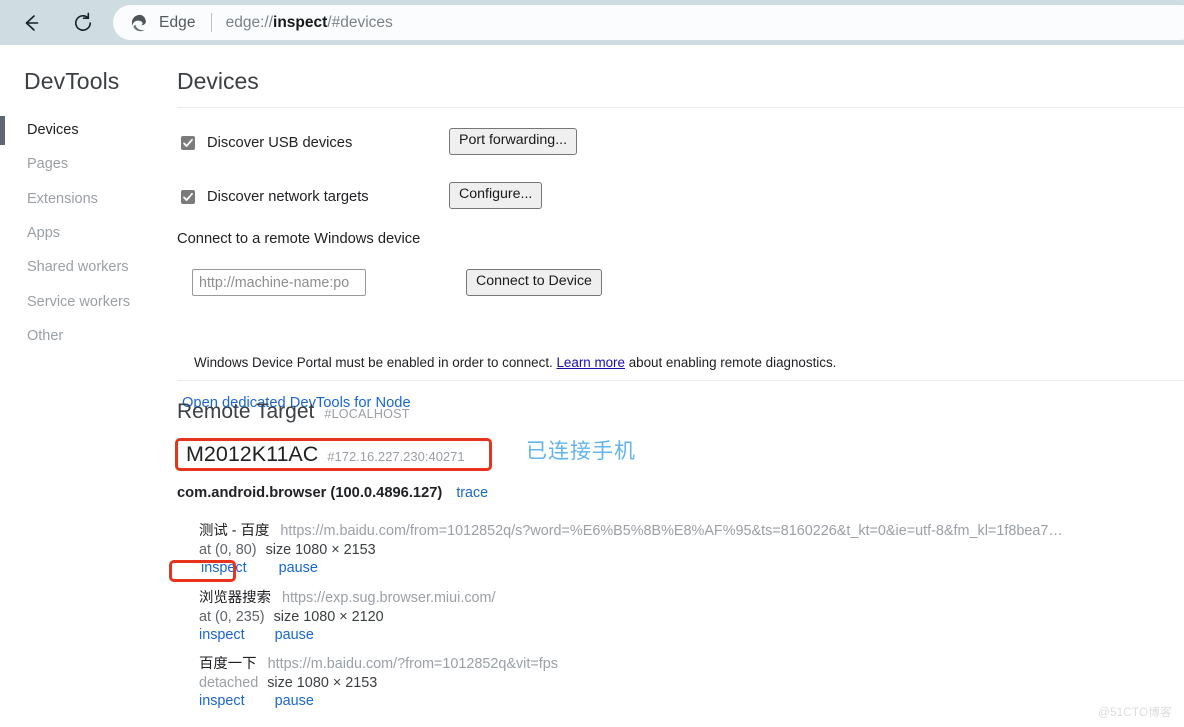 The height and width of the screenshot is (727, 1184). I want to click on omnibox-separator, so click(211, 22).